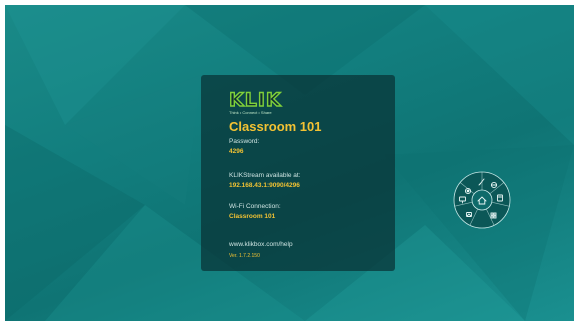 The width and height of the screenshot is (579, 326). I want to click on launcher-wheel, so click(482, 200).